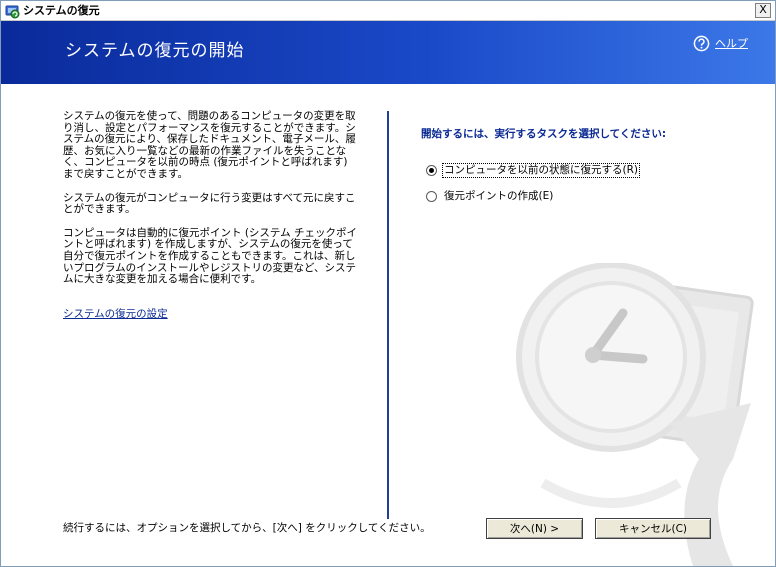 The height and width of the screenshot is (567, 776). I want to click on help-label: ヘルプ, so click(731, 43).